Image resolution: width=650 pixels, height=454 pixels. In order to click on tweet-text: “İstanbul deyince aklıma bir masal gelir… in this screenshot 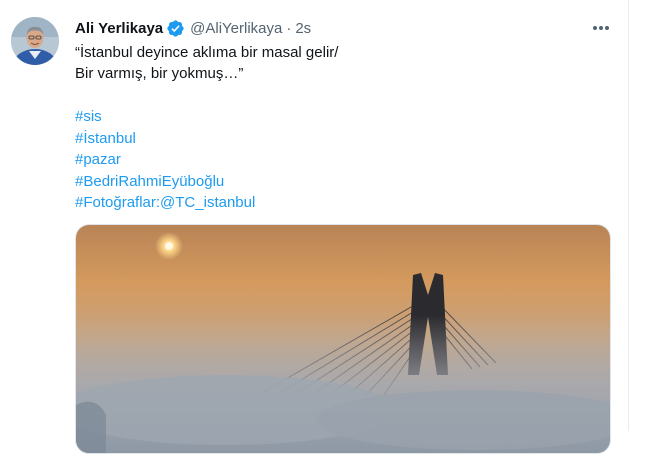, I will do `click(340, 63)`.